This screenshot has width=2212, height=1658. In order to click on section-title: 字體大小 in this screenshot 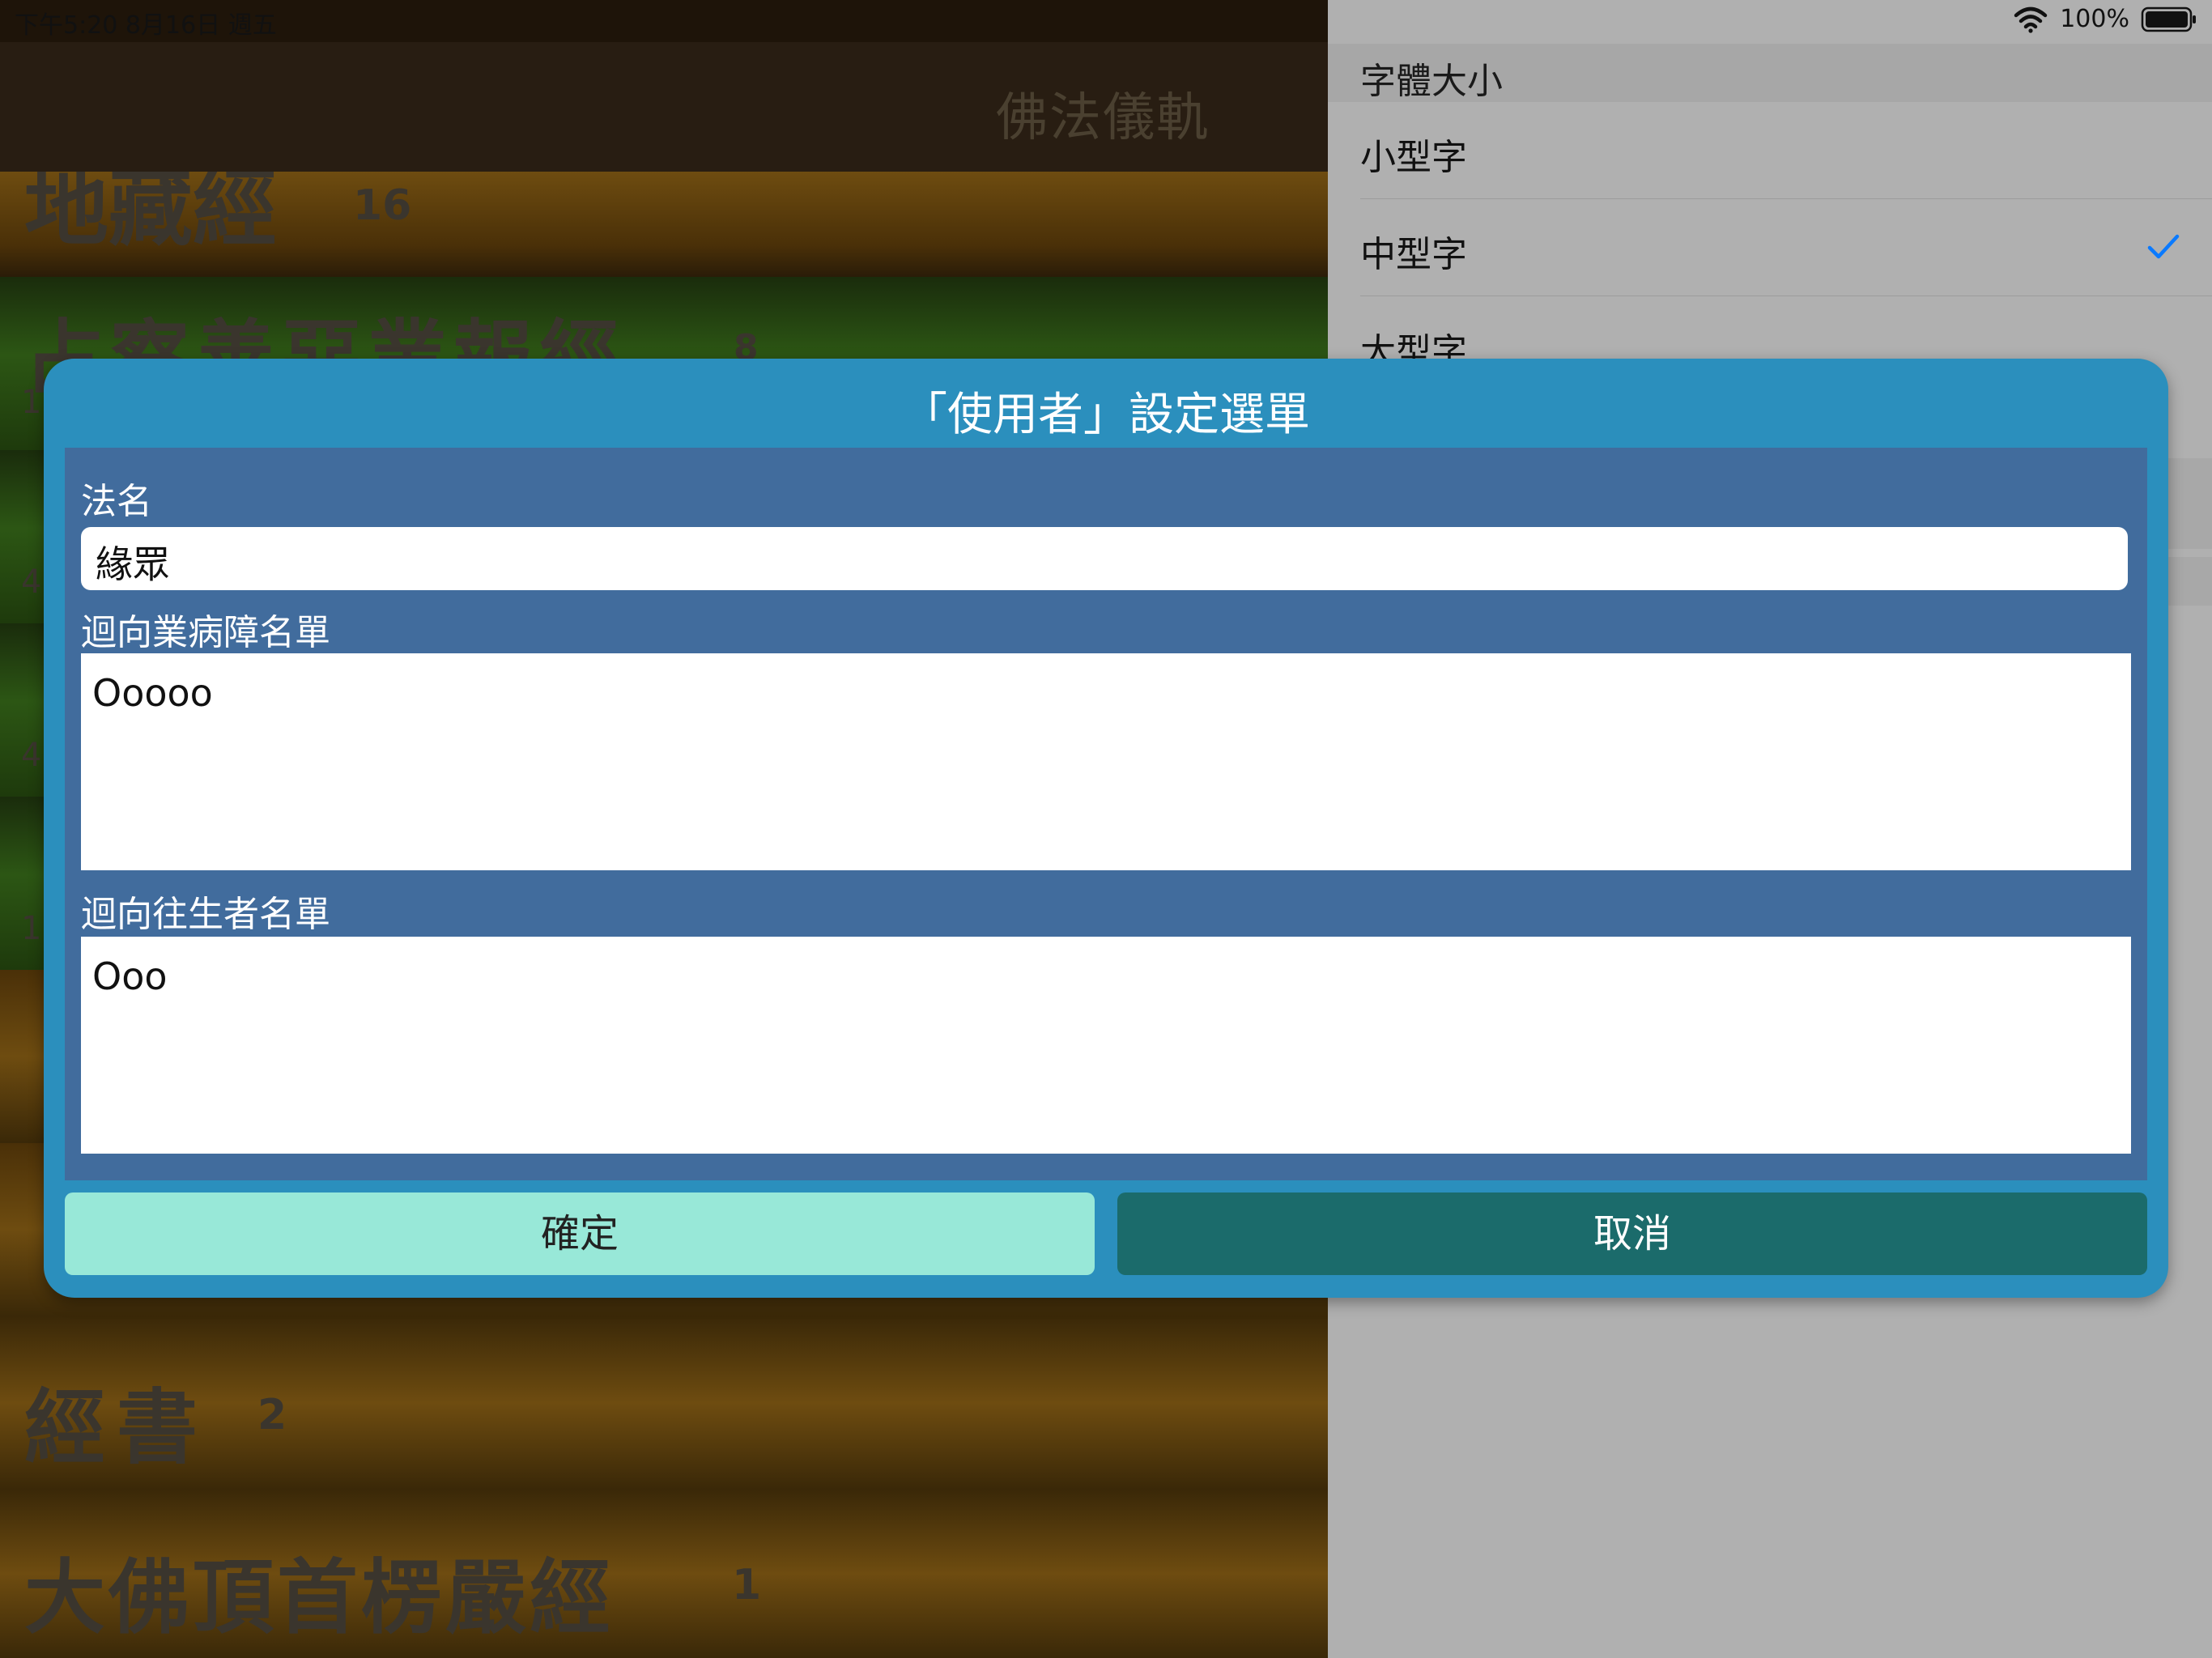, I will do `click(1431, 81)`.